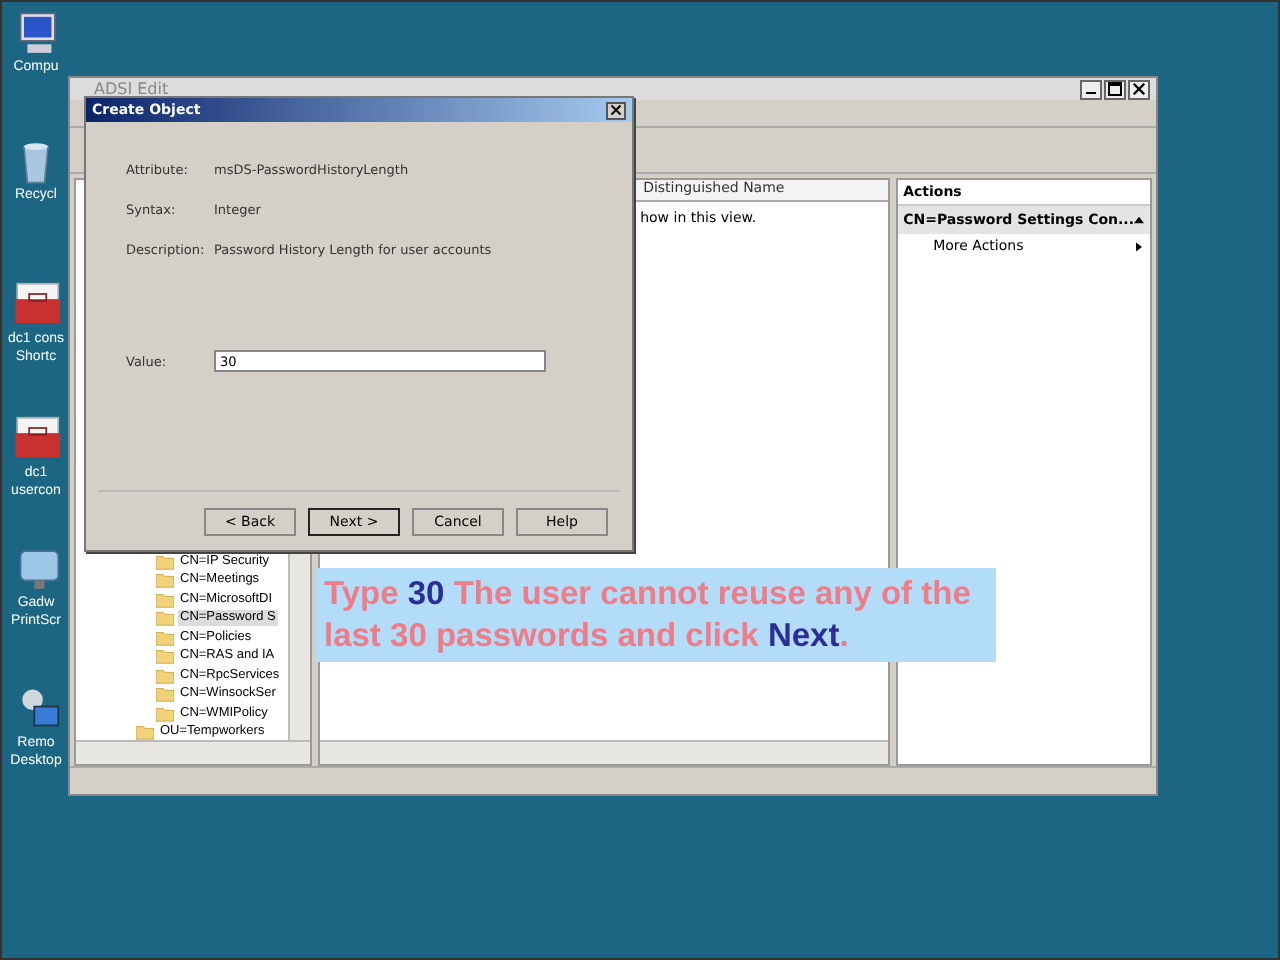 The width and height of the screenshot is (1280, 960). I want to click on minimize-icon, so click(1091, 89).